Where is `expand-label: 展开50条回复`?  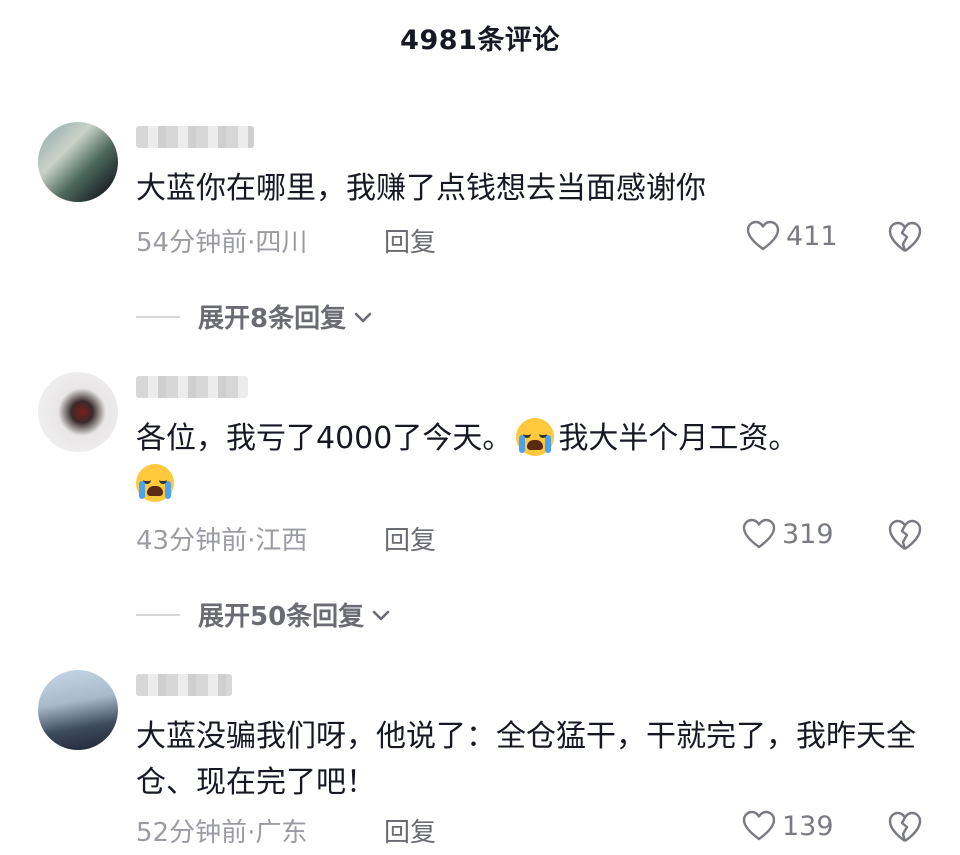 expand-label: 展开50条回复 is located at coordinates (281, 617).